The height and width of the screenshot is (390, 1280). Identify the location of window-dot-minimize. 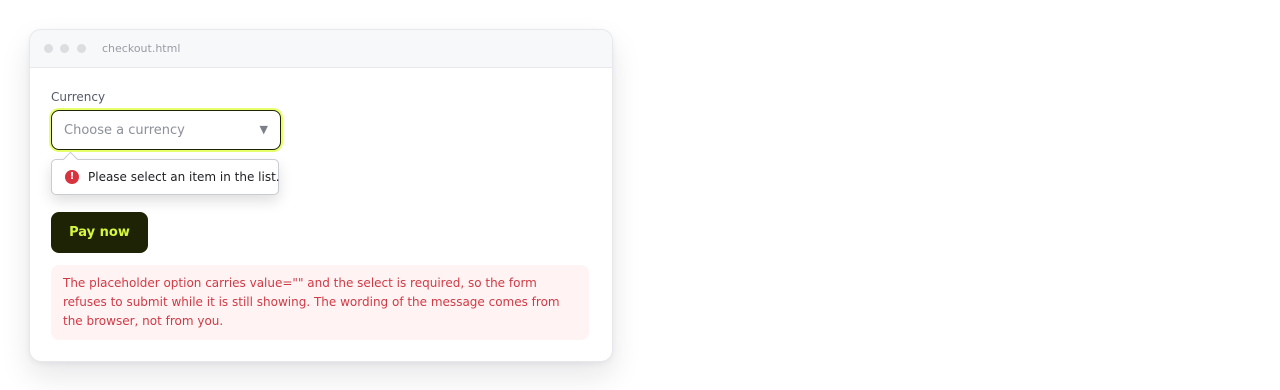
(64, 48).